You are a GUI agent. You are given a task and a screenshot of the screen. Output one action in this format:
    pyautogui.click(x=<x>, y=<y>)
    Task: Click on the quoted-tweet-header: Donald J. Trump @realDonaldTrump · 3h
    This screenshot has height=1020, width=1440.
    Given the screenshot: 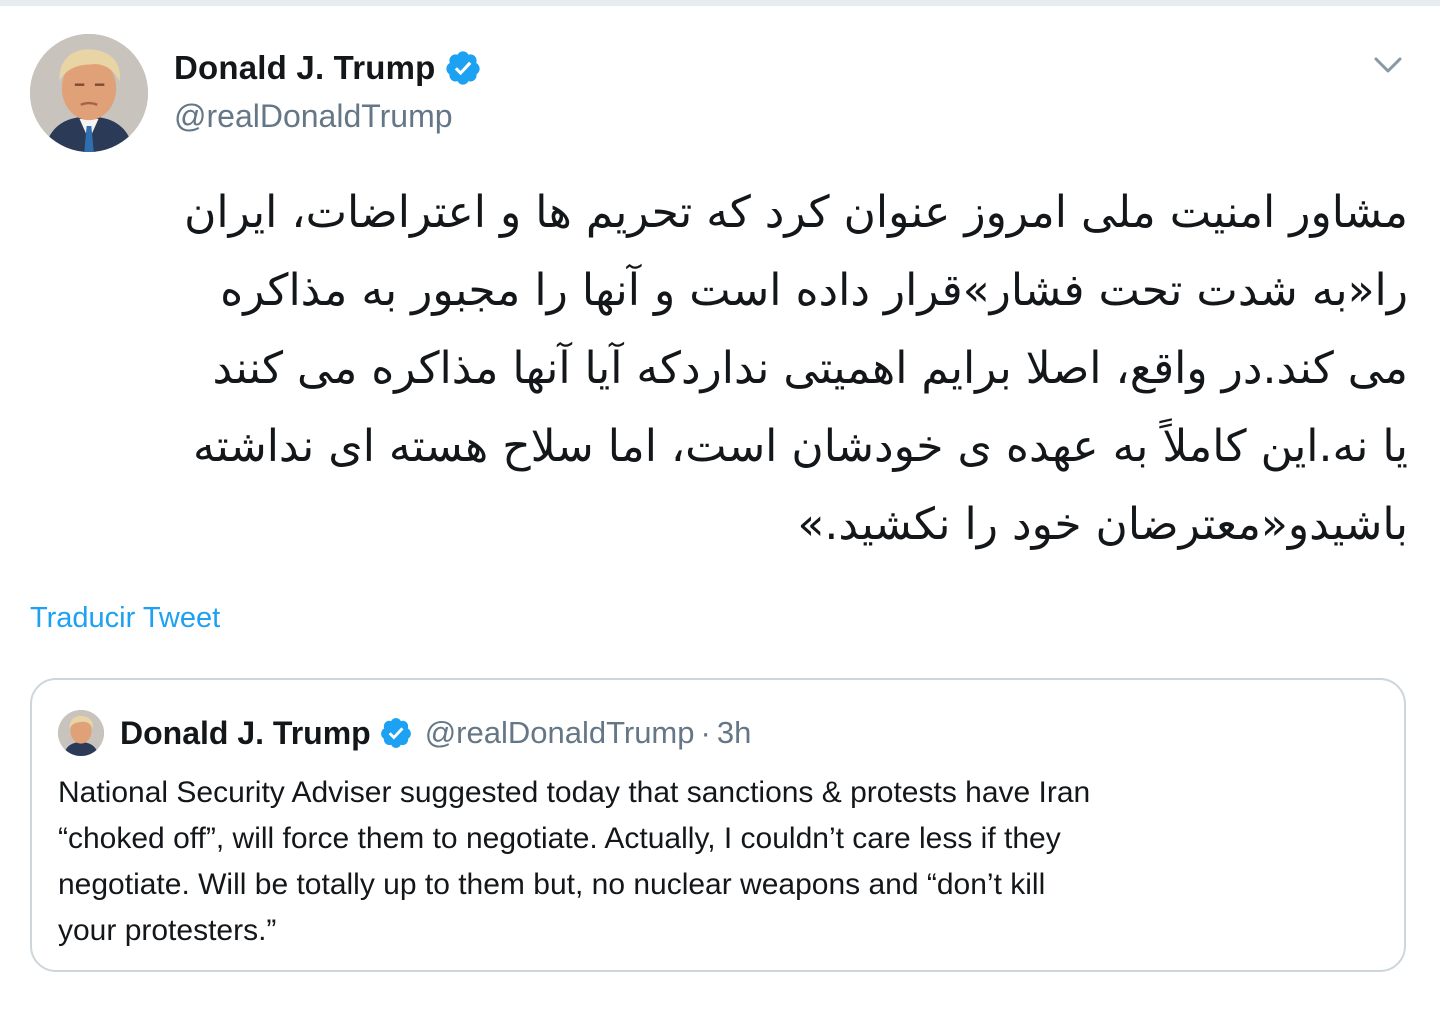 What is the action you would take?
    pyautogui.click(x=404, y=733)
    